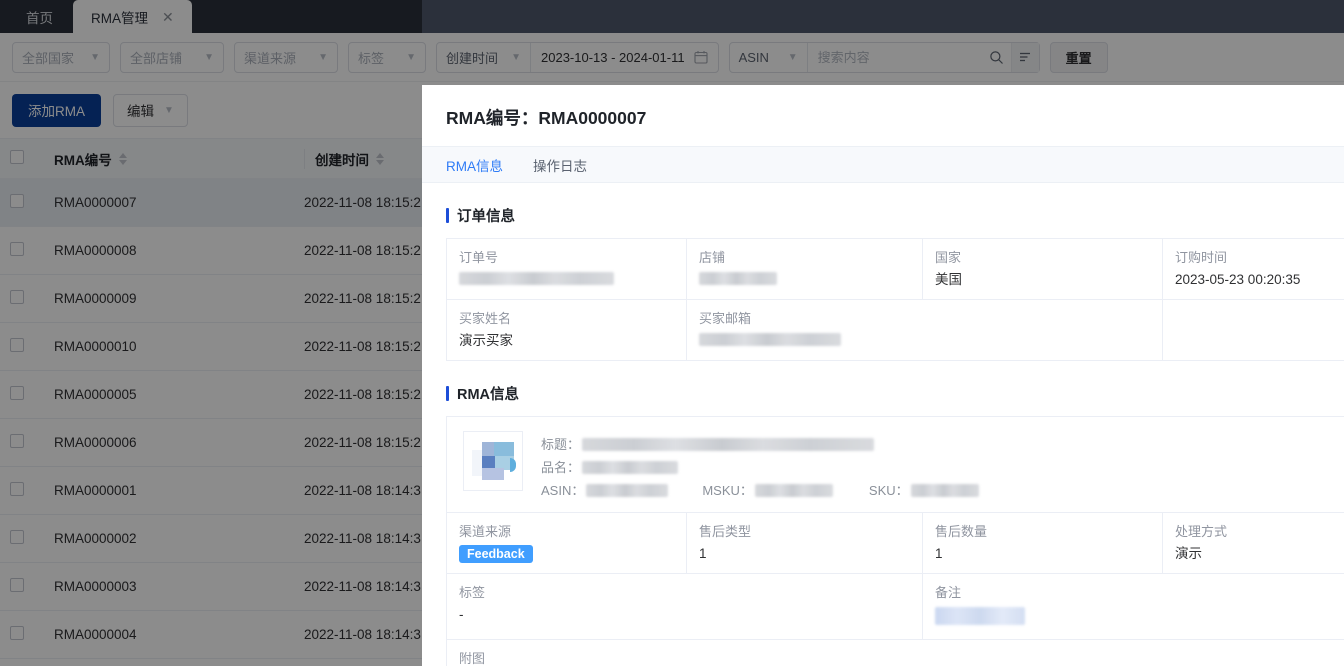  I want to click on product-title-row: 标题：, so click(760, 444).